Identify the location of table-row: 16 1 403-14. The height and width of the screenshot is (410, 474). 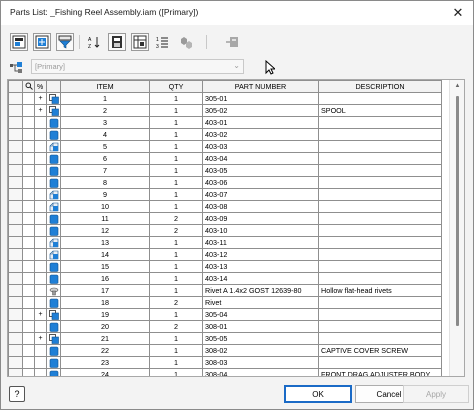
(225, 278).